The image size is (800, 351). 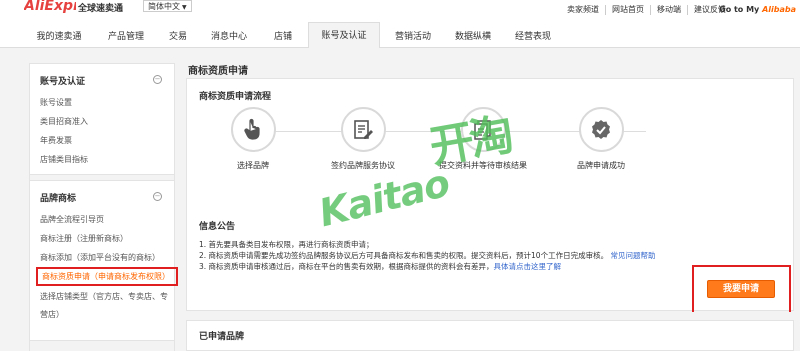 I want to click on step-label: 提交资料并等待审核结果, so click(x=483, y=165).